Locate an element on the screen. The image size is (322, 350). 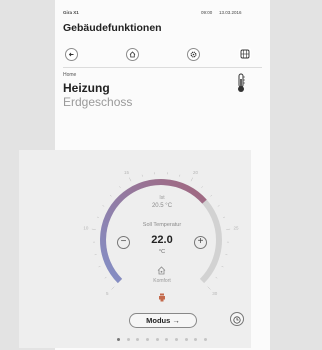
settings-button is located at coordinates (193, 54).